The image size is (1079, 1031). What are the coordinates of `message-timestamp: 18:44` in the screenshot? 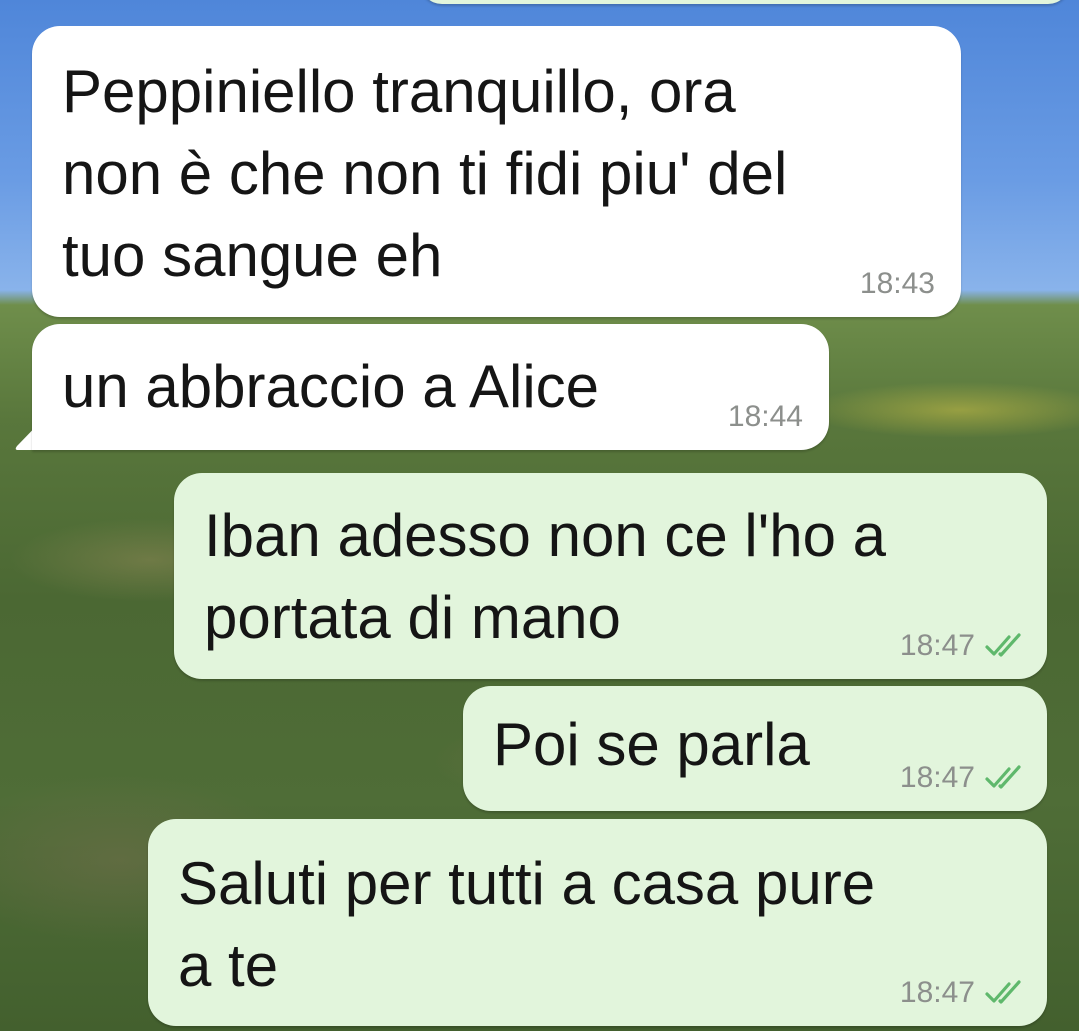 It's located at (765, 417).